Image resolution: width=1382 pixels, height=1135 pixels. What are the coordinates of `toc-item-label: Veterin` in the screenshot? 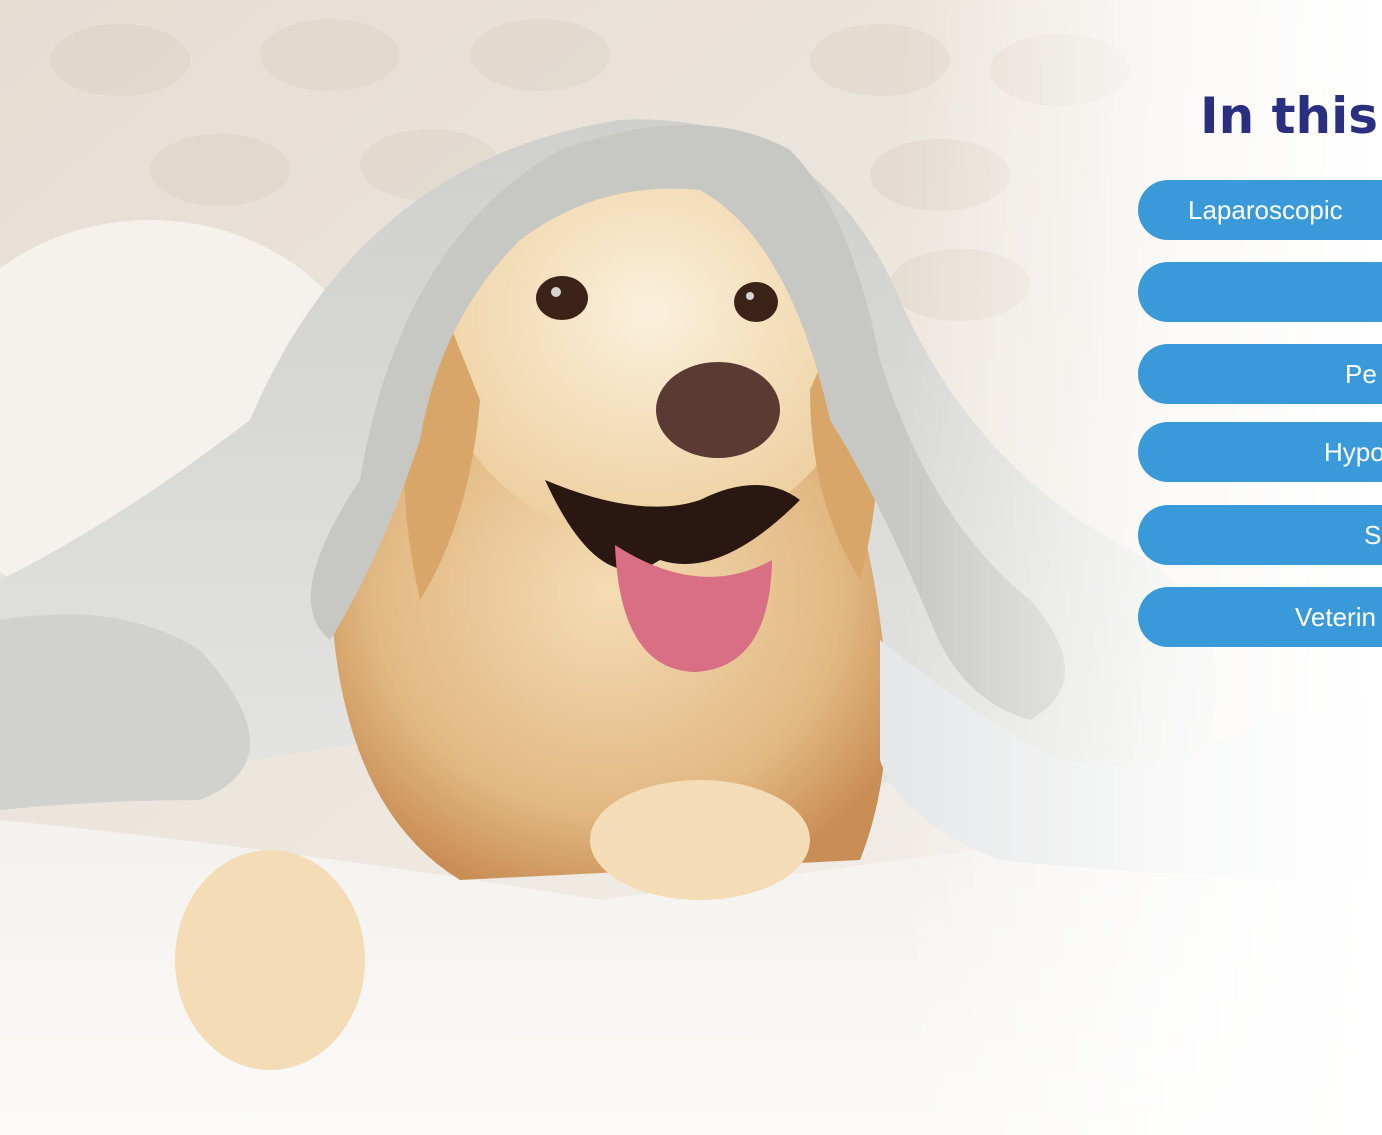 It's located at (1335, 617).